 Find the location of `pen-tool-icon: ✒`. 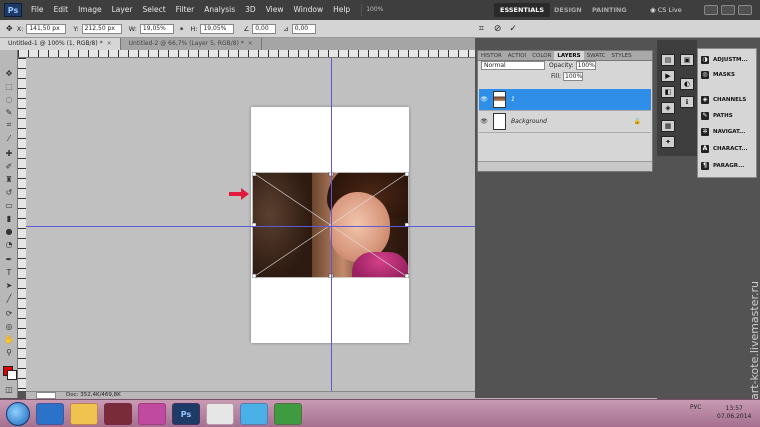

pen-tool-icon: ✒ is located at coordinates (9, 259).